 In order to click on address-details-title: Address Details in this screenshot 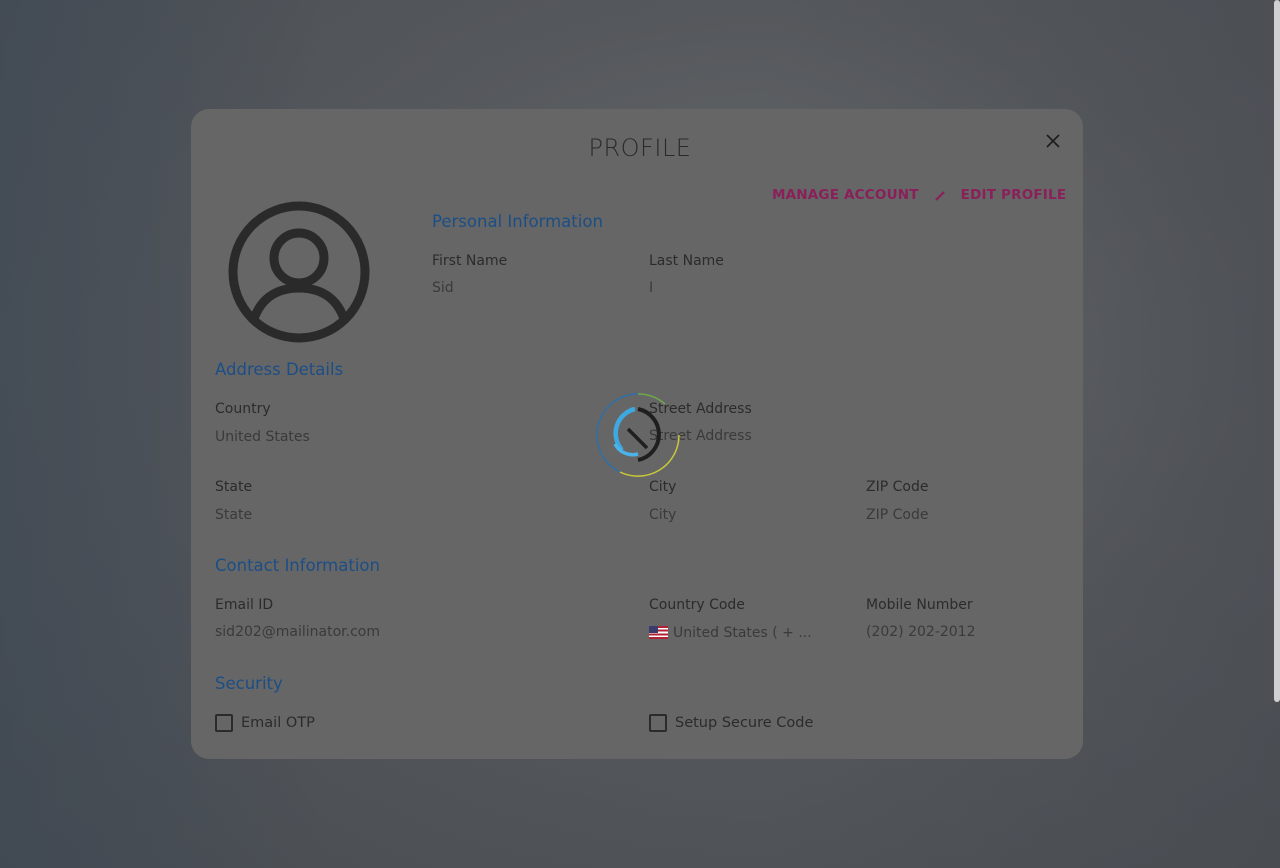, I will do `click(279, 369)`.